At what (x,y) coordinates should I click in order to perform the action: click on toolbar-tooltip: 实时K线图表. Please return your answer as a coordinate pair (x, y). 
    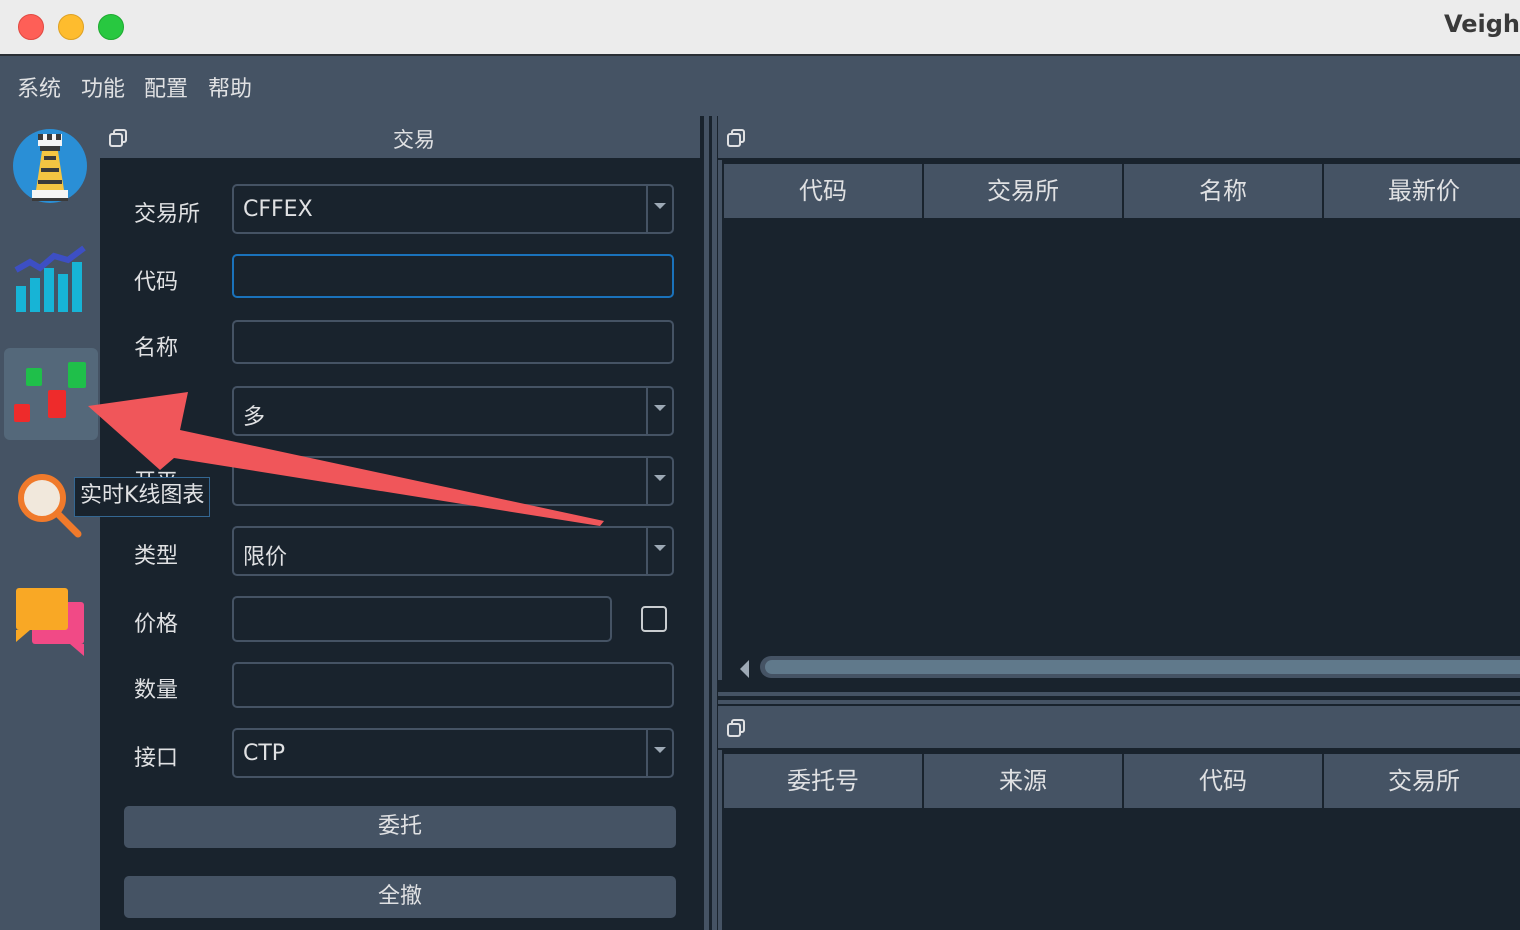
    Looking at the image, I should click on (142, 497).